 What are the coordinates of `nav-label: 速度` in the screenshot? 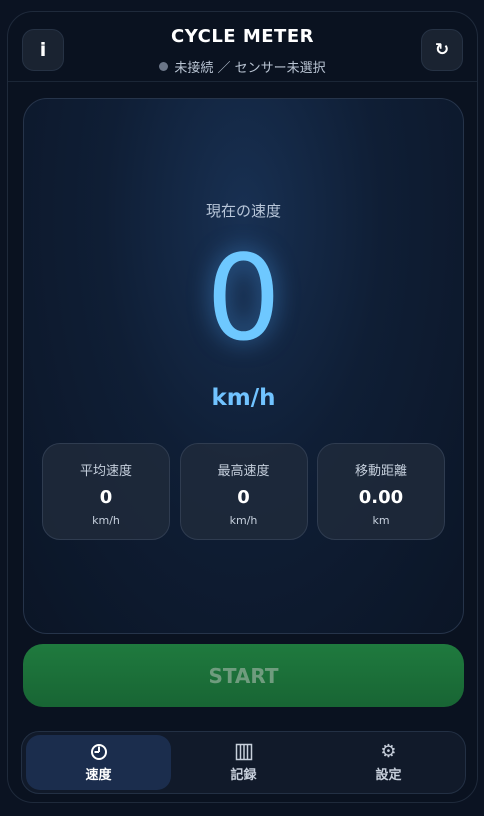 It's located at (98, 775).